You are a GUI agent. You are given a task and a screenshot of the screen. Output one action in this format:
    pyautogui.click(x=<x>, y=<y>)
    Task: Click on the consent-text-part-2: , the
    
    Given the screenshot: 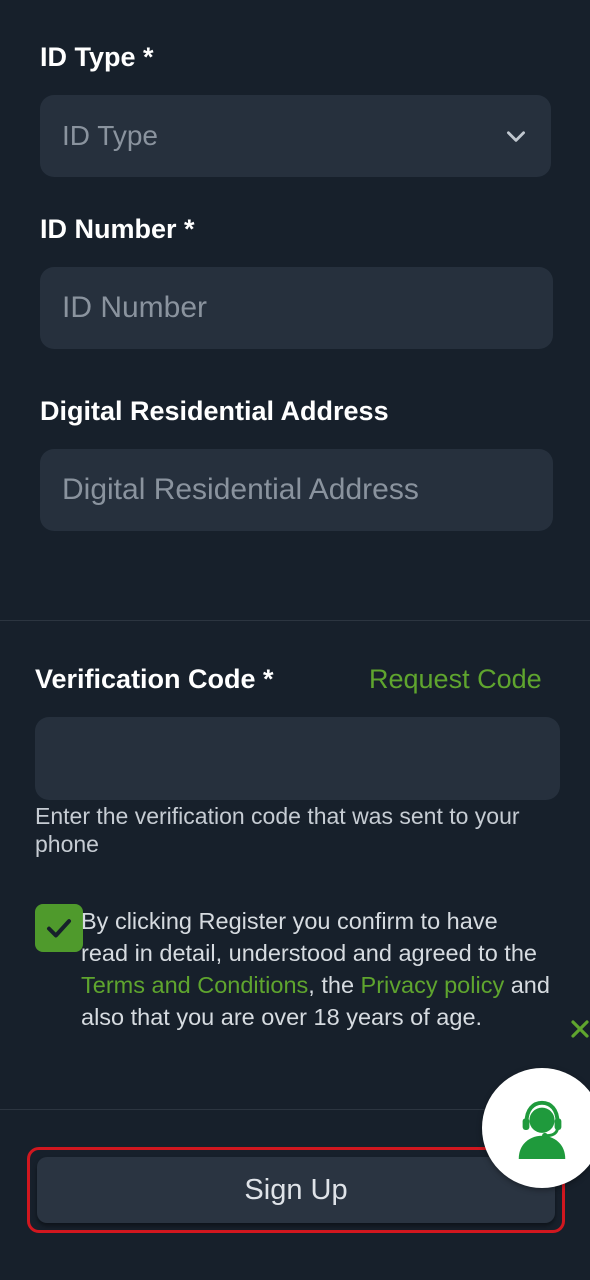 What is the action you would take?
    pyautogui.click(x=334, y=985)
    